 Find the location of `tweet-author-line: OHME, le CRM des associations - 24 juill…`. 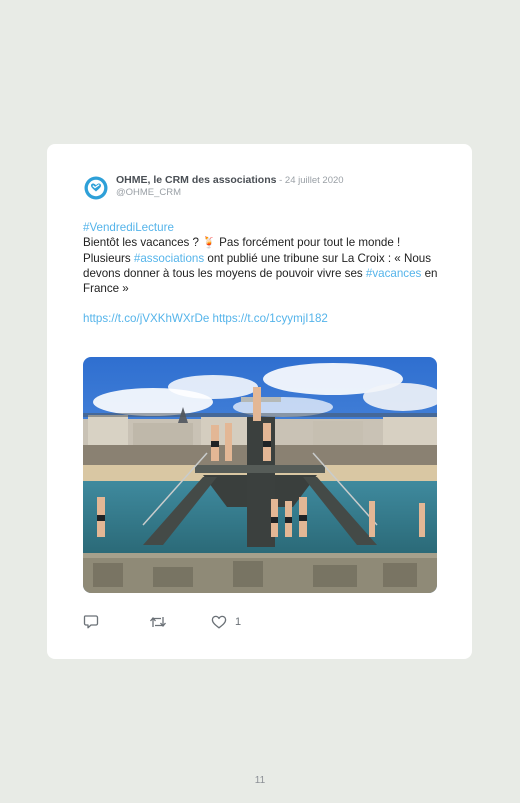

tweet-author-line: OHME, le CRM des associations - 24 juill… is located at coordinates (230, 180).